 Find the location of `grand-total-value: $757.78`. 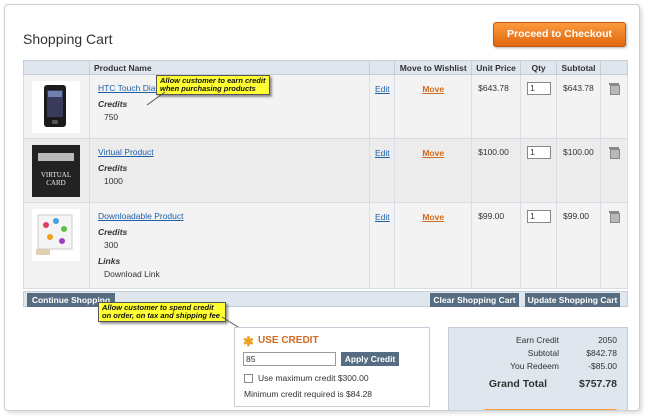

grand-total-value: $757.78 is located at coordinates (598, 384).